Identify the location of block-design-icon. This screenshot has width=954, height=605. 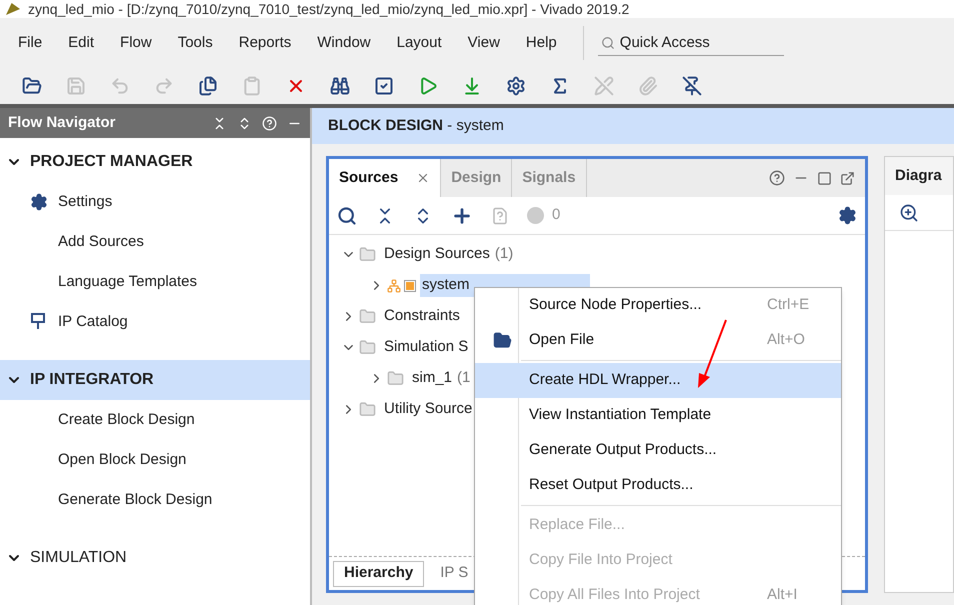
(401, 285).